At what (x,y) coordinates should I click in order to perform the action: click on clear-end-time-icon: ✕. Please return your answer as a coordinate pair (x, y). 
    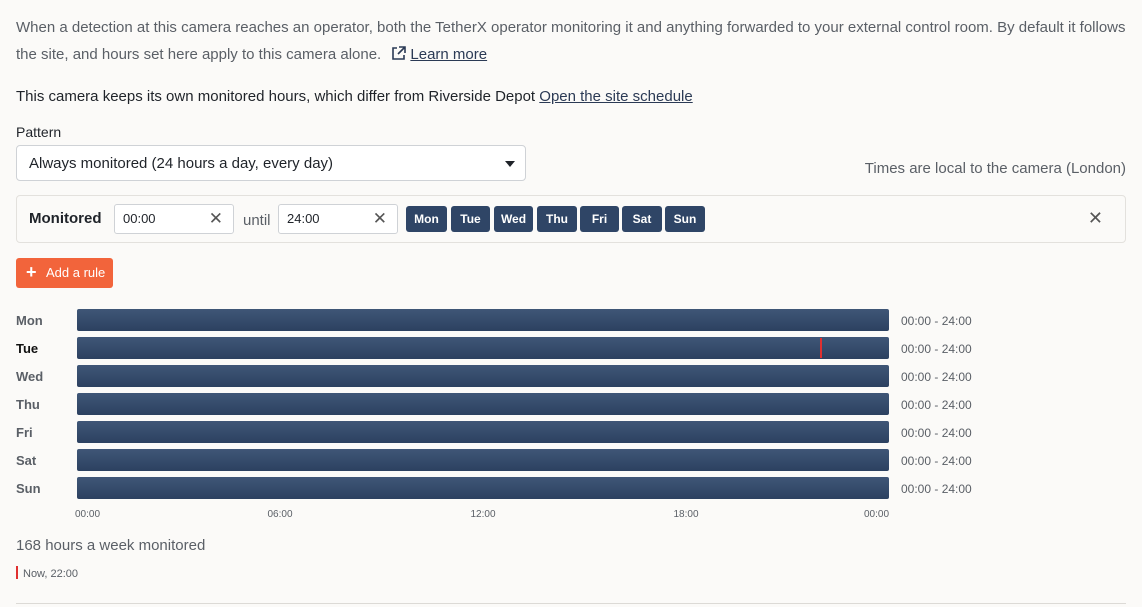
    Looking at the image, I should click on (380, 219).